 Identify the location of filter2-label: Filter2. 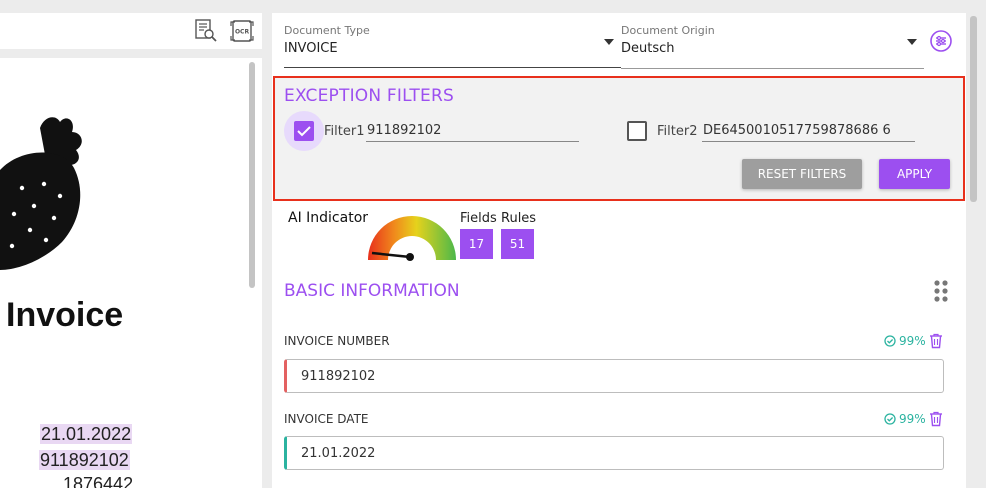
(677, 131).